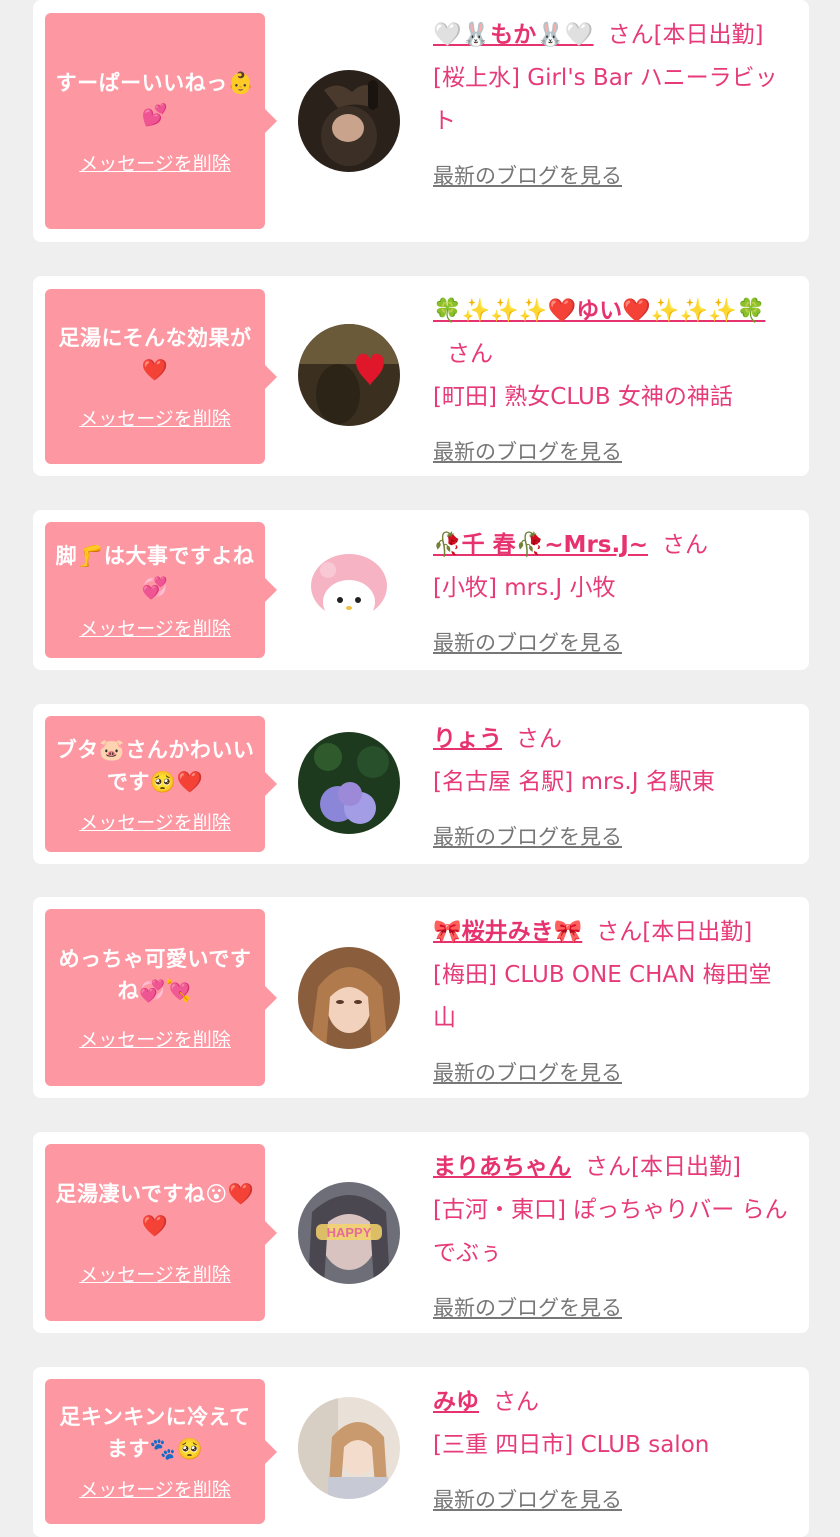 Image resolution: width=840 pixels, height=1537 pixels. Describe the element at coordinates (467, 739) in the screenshot. I see `user-name-link: りょう` at that location.